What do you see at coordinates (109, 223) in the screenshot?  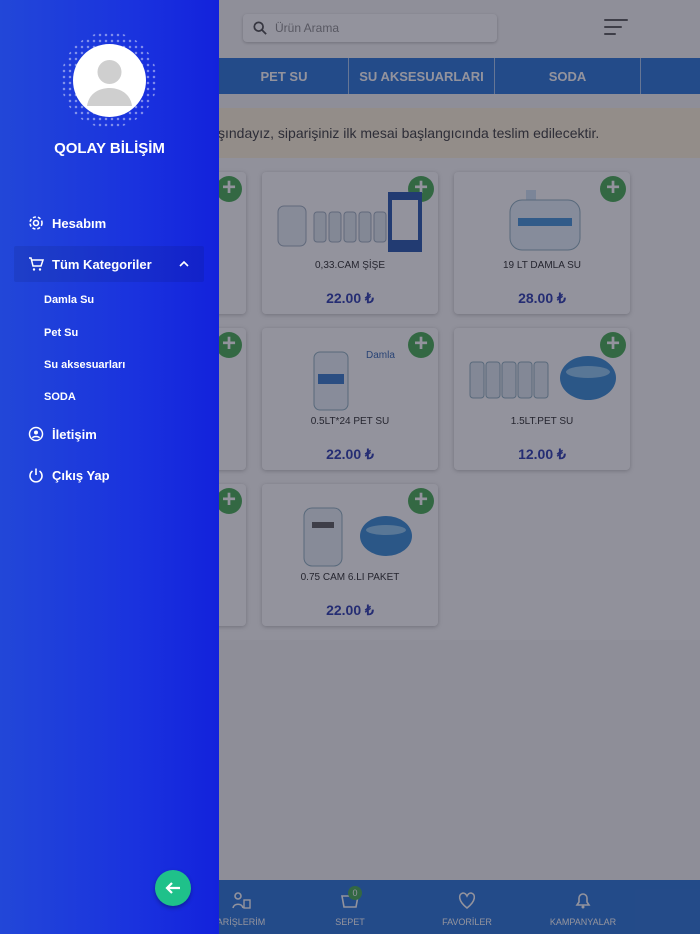 I see `menu-account: Hesabım` at bounding box center [109, 223].